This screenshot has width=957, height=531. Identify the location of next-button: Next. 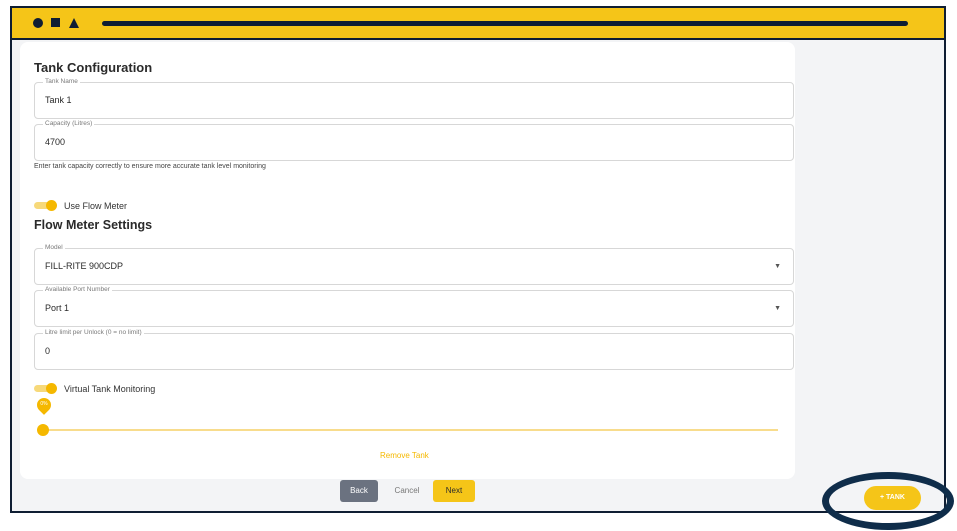
(454, 491).